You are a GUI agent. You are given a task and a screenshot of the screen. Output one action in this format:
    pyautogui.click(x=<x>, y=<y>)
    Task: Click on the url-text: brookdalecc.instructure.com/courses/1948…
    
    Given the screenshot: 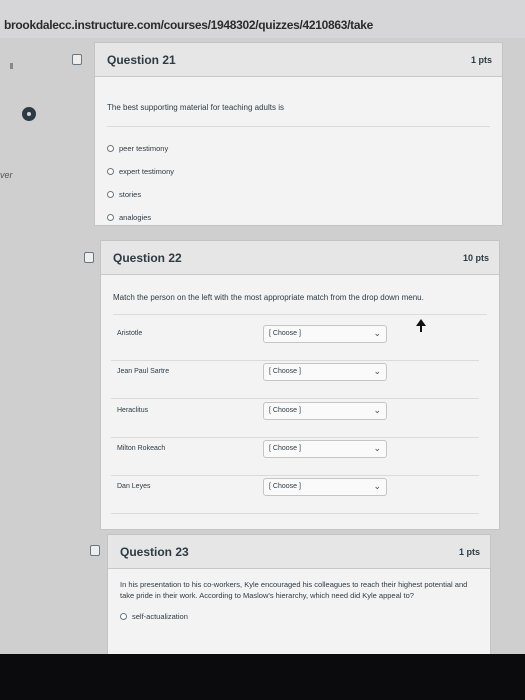 What is the action you would take?
    pyautogui.click(x=189, y=25)
    